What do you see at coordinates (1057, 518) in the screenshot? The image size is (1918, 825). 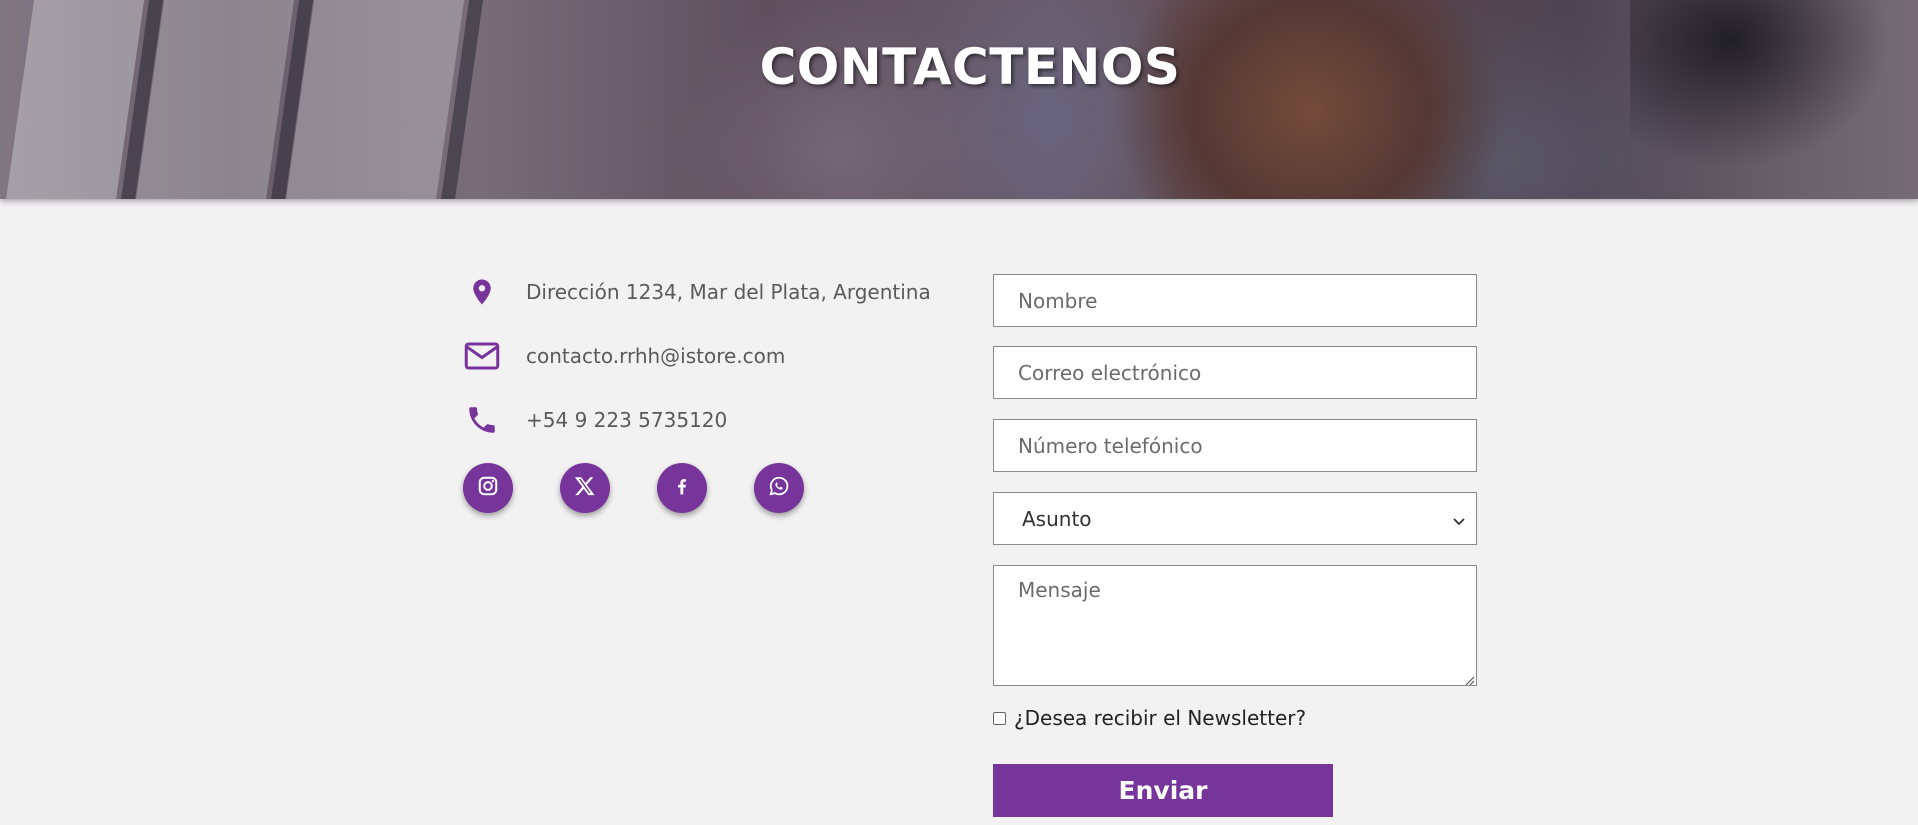 I see `subject-select-value: Asunto` at bounding box center [1057, 518].